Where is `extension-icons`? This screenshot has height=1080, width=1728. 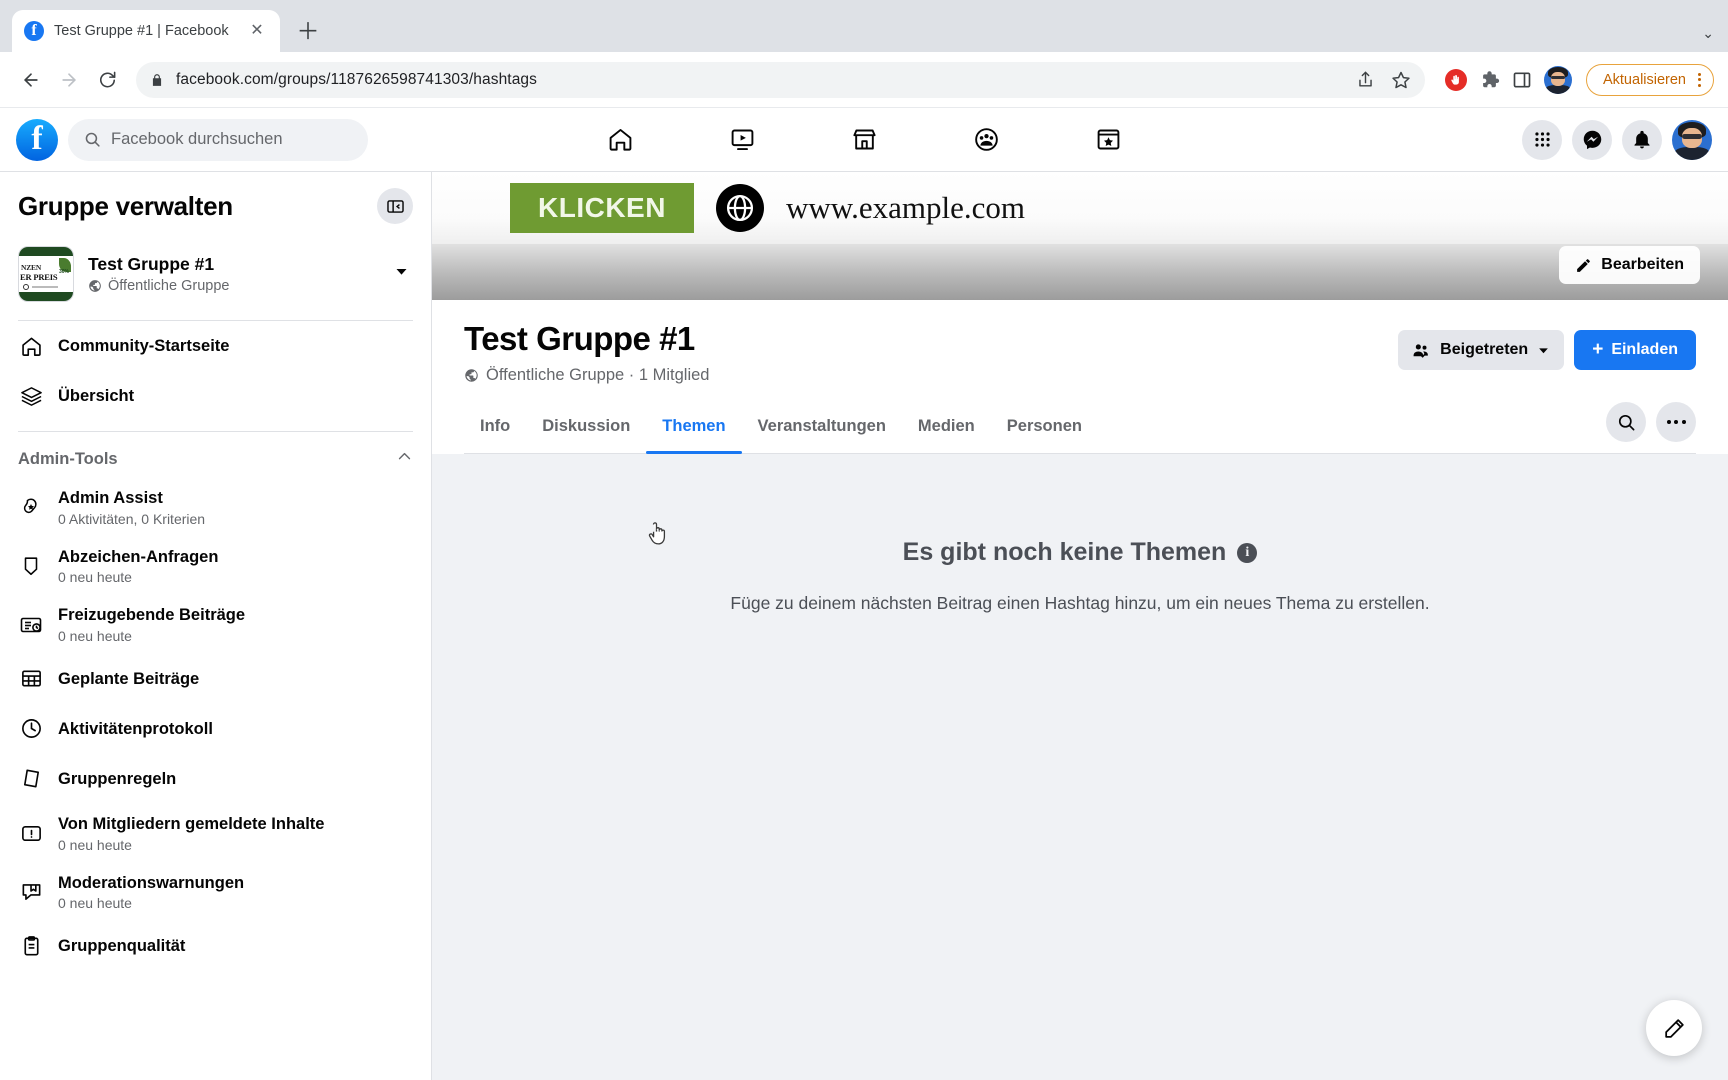 extension-icons is located at coordinates (1504, 79).